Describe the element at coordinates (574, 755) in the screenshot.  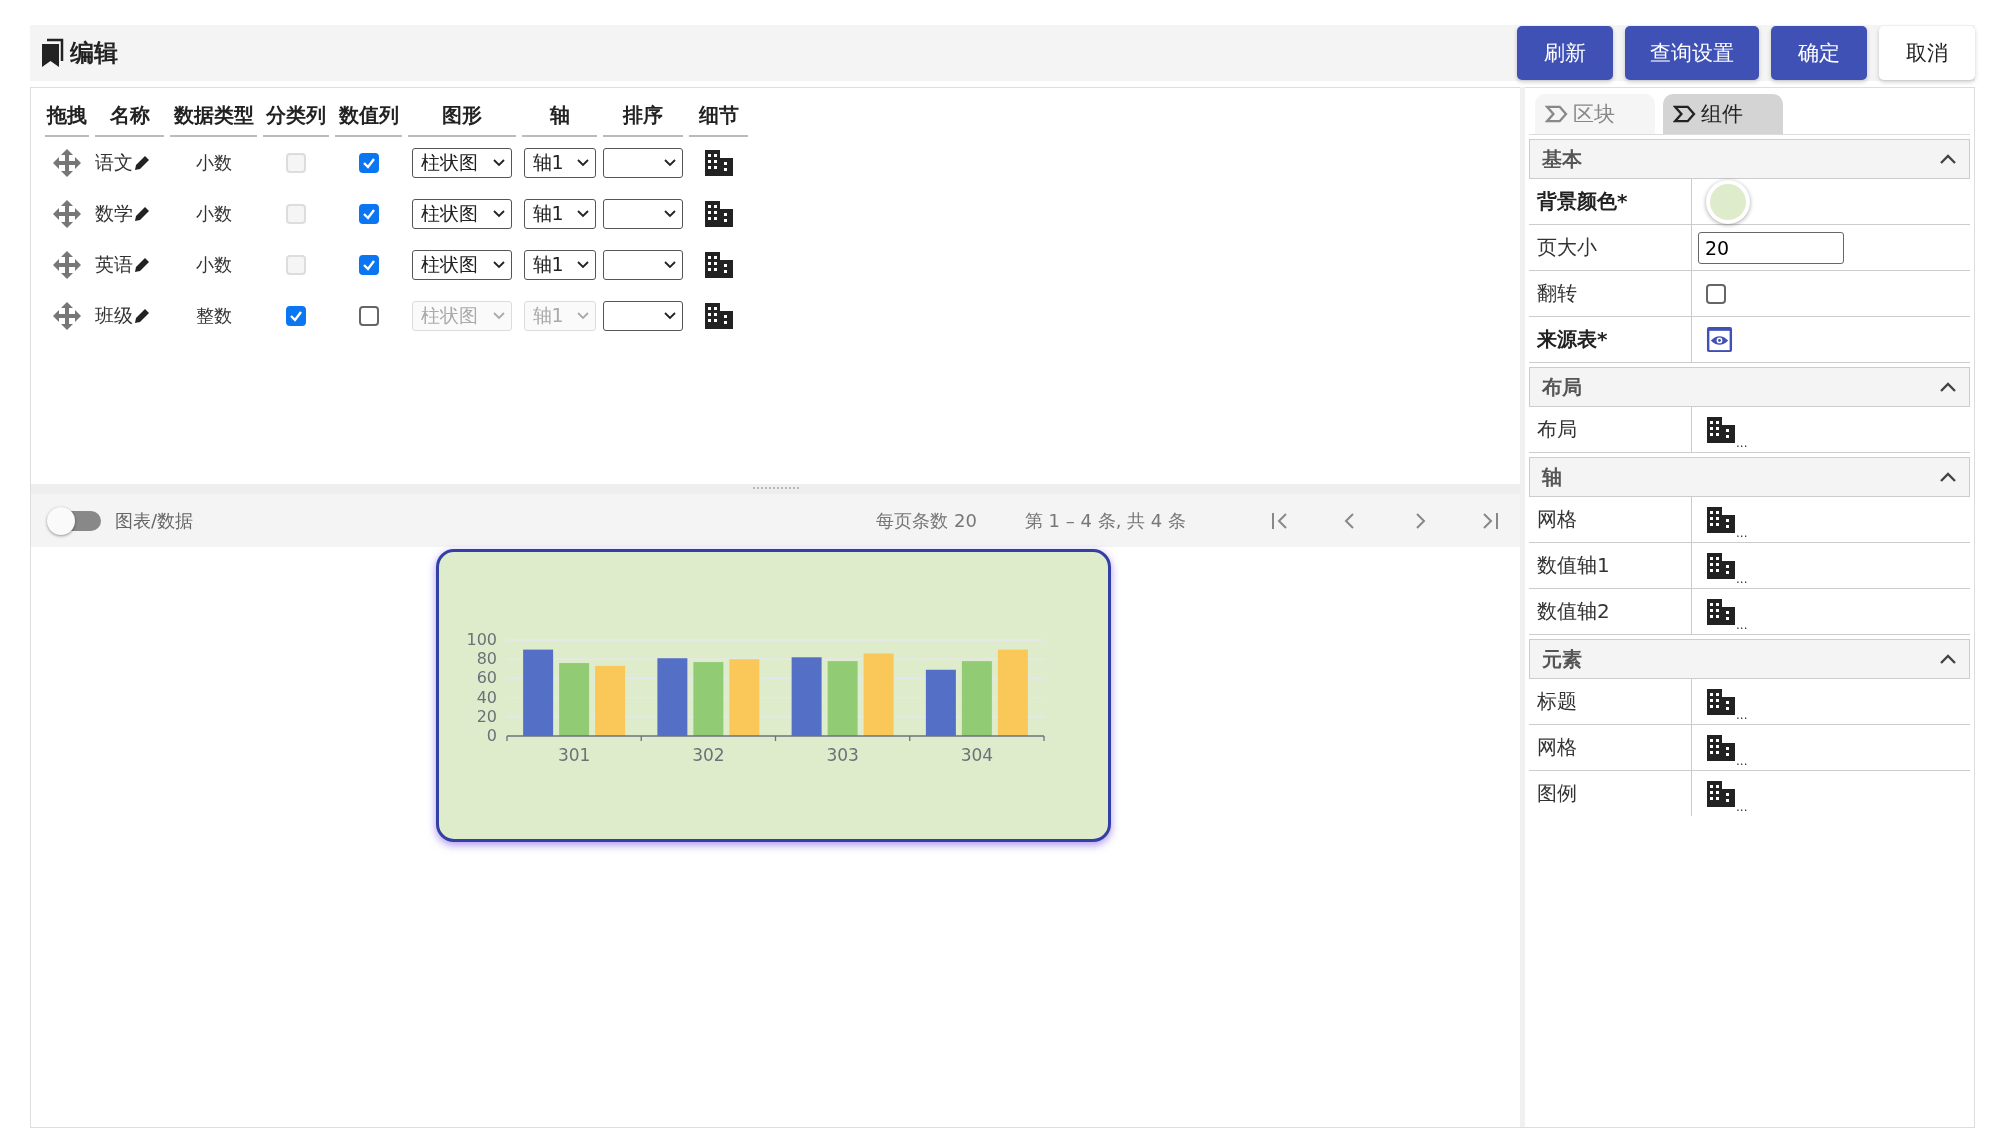
I see `x-tick-label: 301` at that location.